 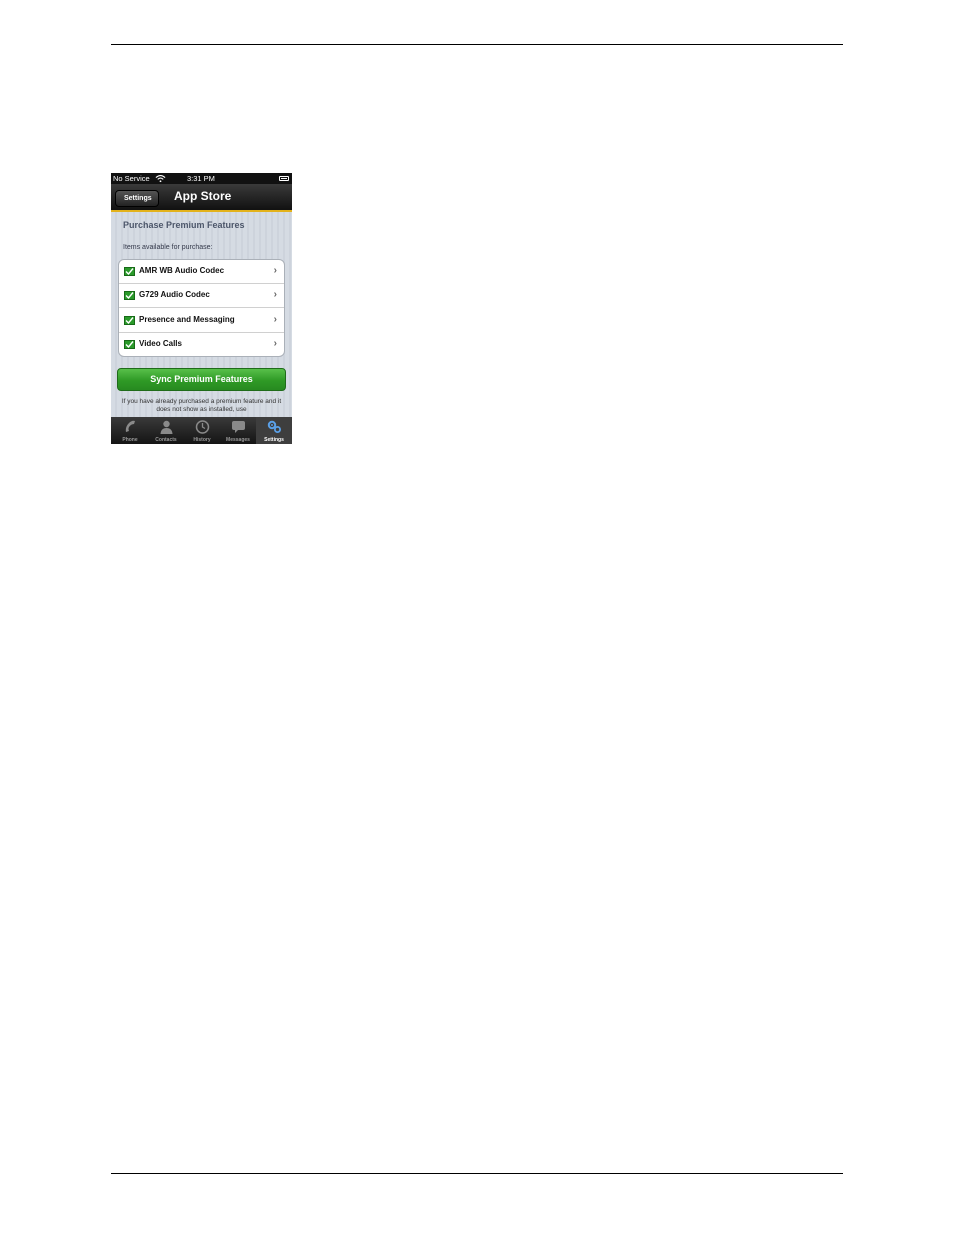 I want to click on section-subtitle: Items available for purchase:, so click(x=168, y=247).